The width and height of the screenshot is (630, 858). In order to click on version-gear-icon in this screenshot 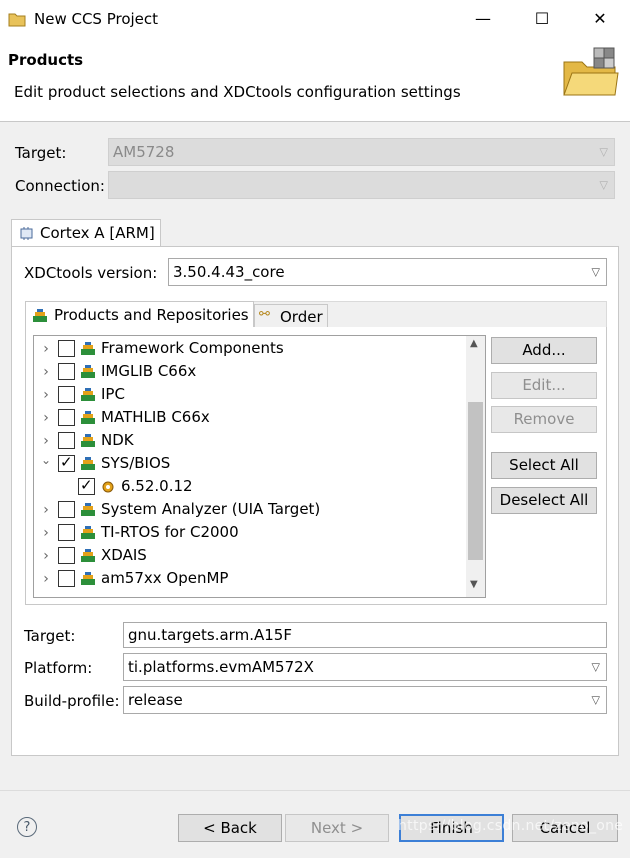, I will do `click(108, 487)`.